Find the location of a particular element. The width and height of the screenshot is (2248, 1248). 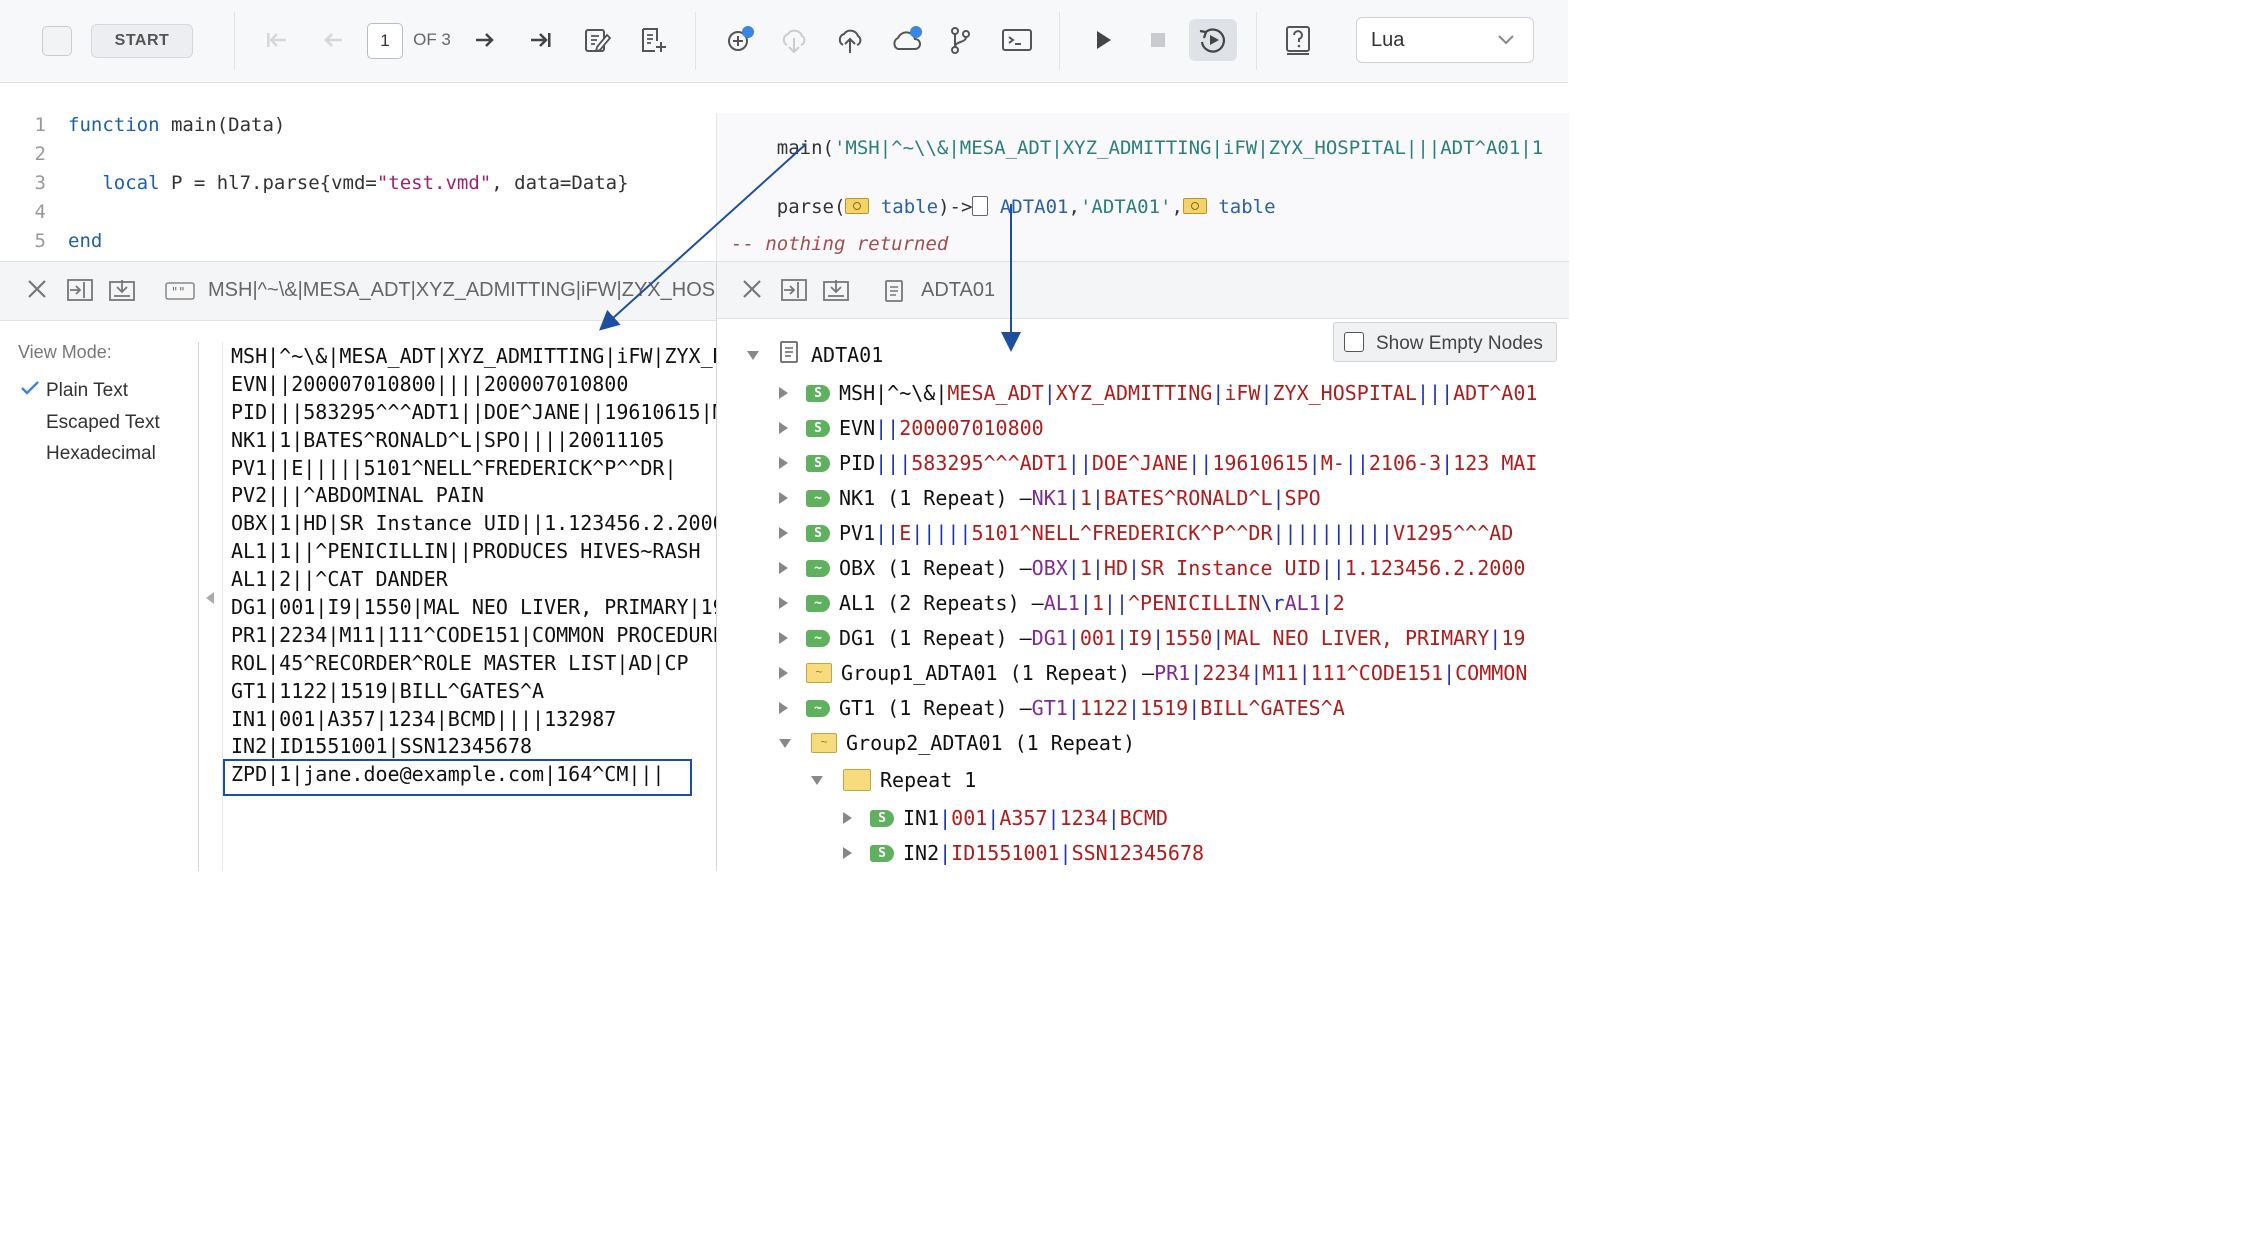

node-field: SPO is located at coordinates (1302, 498).